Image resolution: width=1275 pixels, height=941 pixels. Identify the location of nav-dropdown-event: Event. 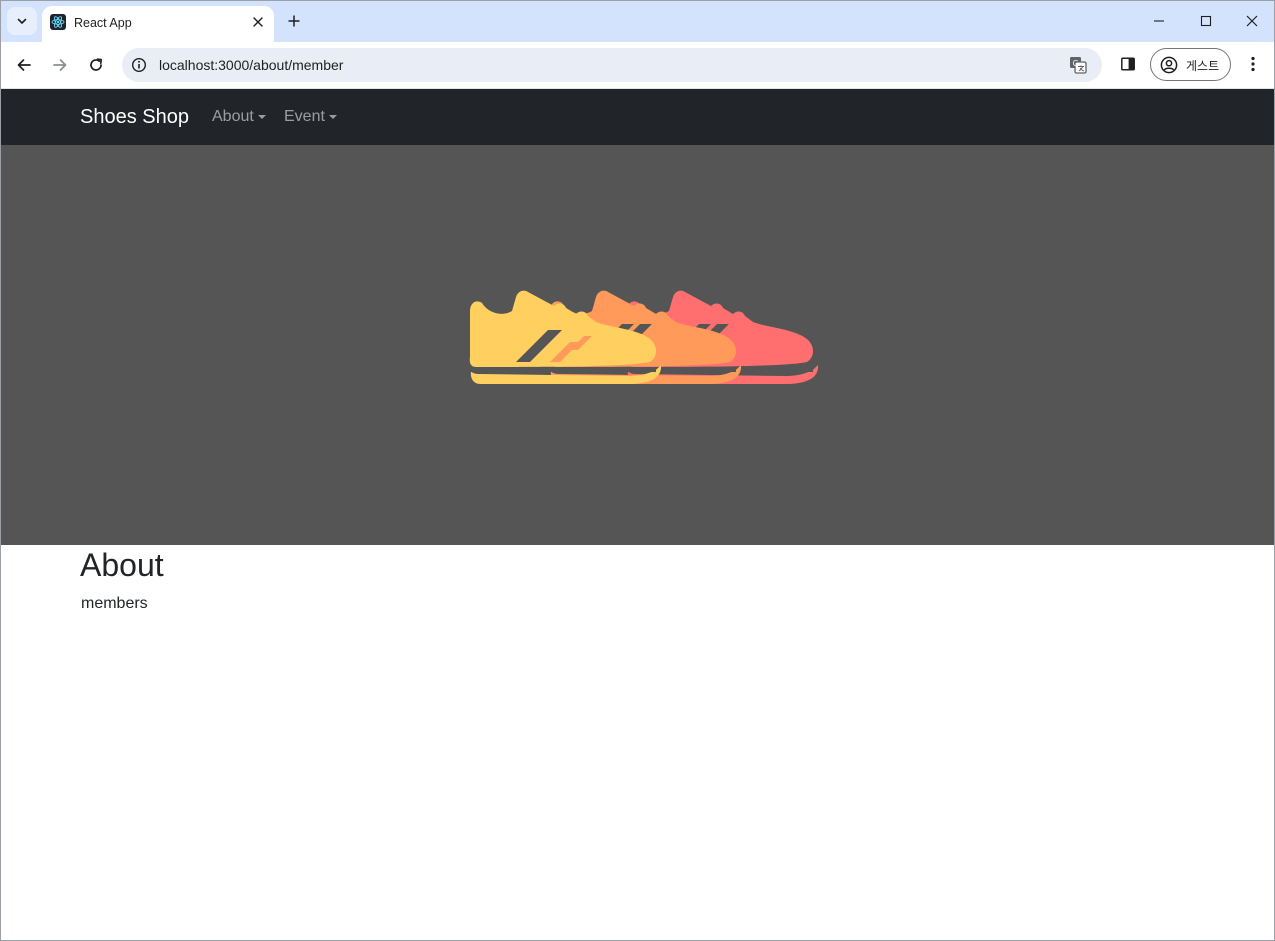
(310, 117).